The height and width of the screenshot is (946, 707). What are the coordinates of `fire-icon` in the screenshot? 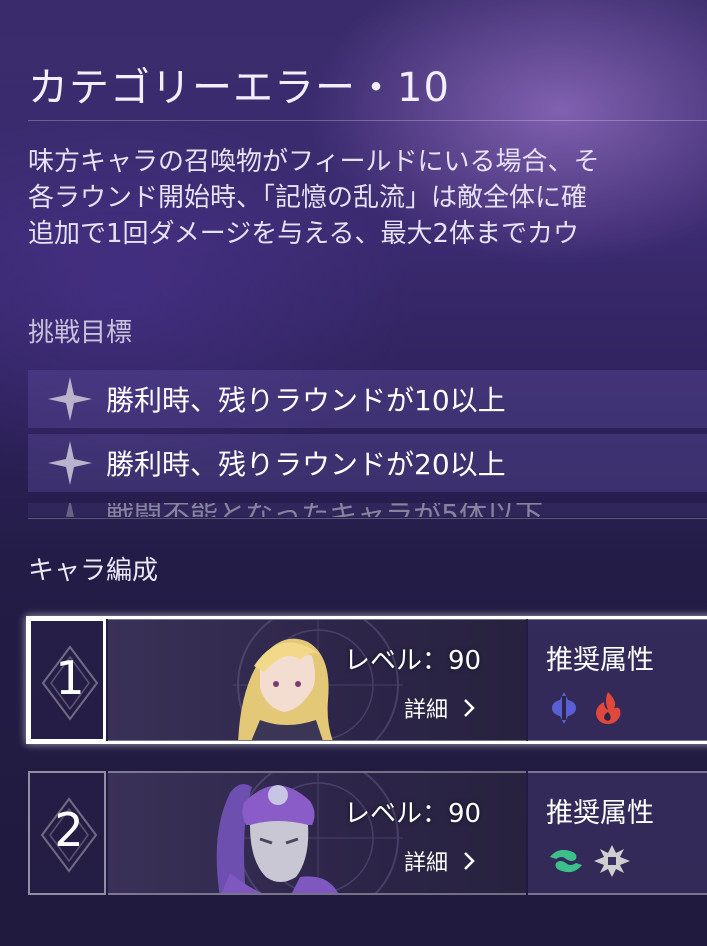 It's located at (608, 708).